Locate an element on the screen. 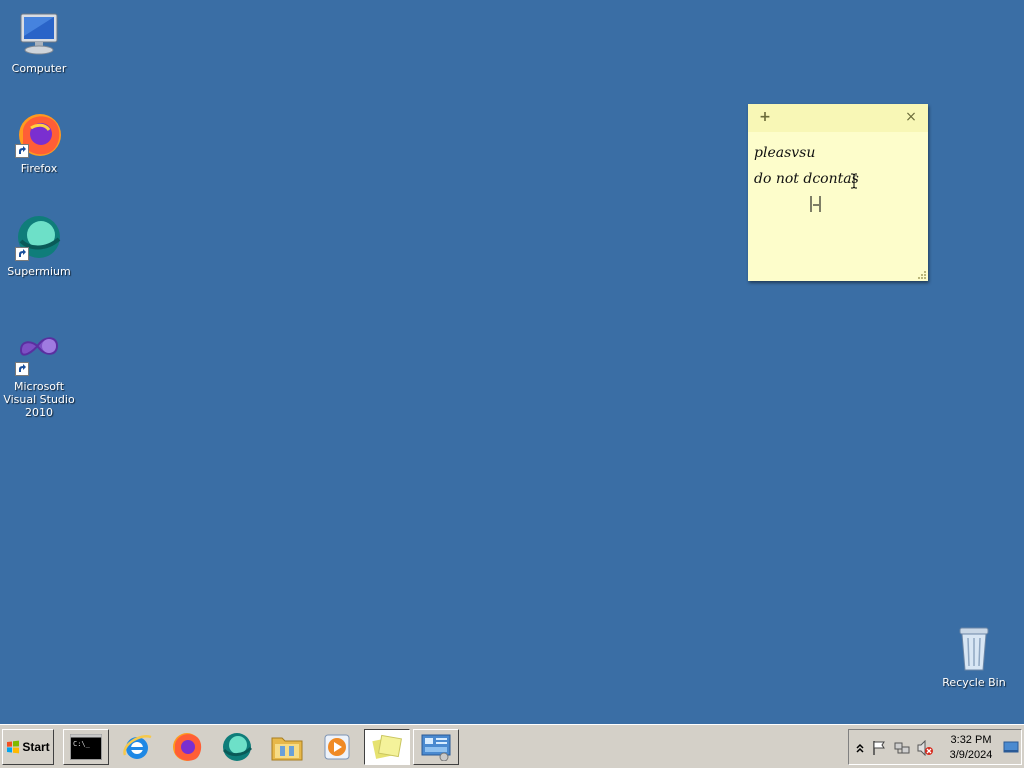  desktop-icon-label: Firefox is located at coordinates (39, 168).